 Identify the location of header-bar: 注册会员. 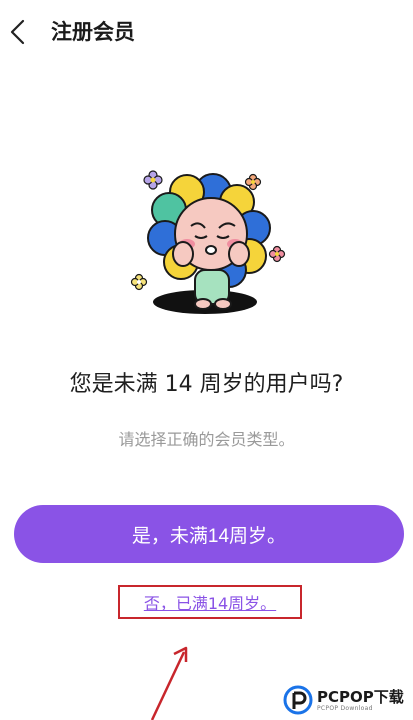
(206, 32).